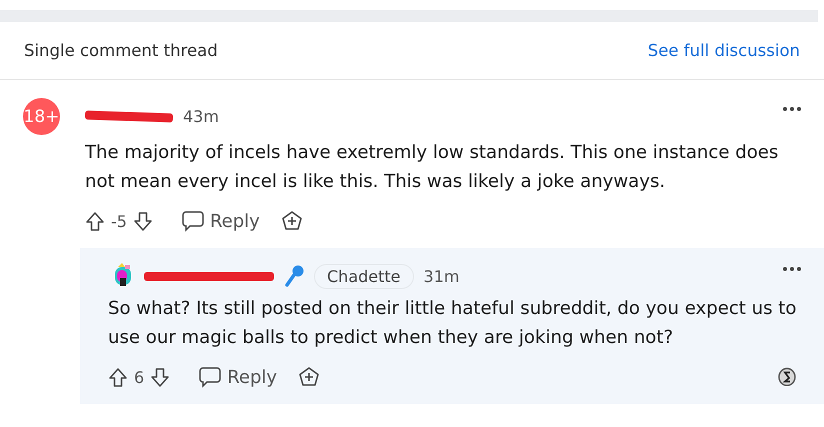  I want to click on full-discussion-link: See full discussion, so click(724, 50).